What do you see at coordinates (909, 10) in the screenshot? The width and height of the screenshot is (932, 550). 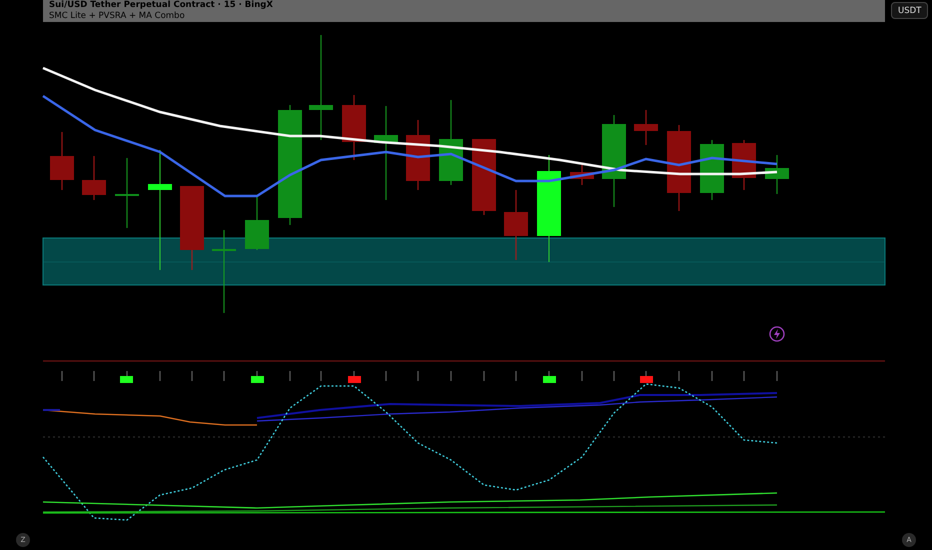 I see `currency-button: USDT` at bounding box center [909, 10].